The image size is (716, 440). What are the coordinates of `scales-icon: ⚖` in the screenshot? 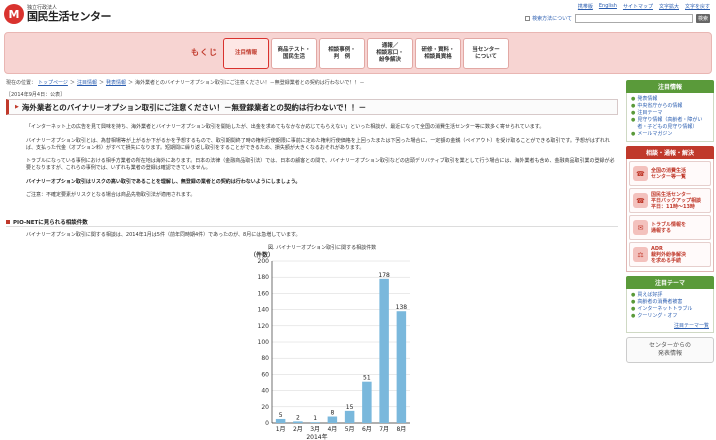 It's located at (640, 254).